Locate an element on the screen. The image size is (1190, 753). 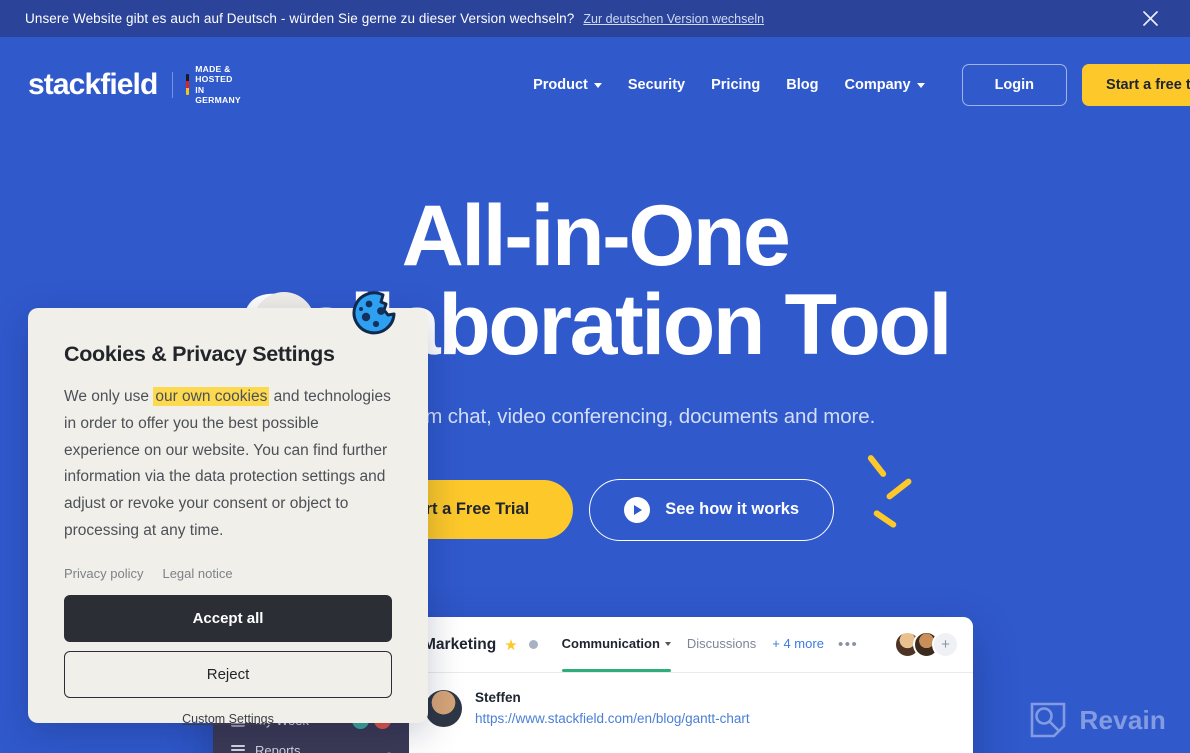
revain-logo-icon is located at coordinates (1048, 720).